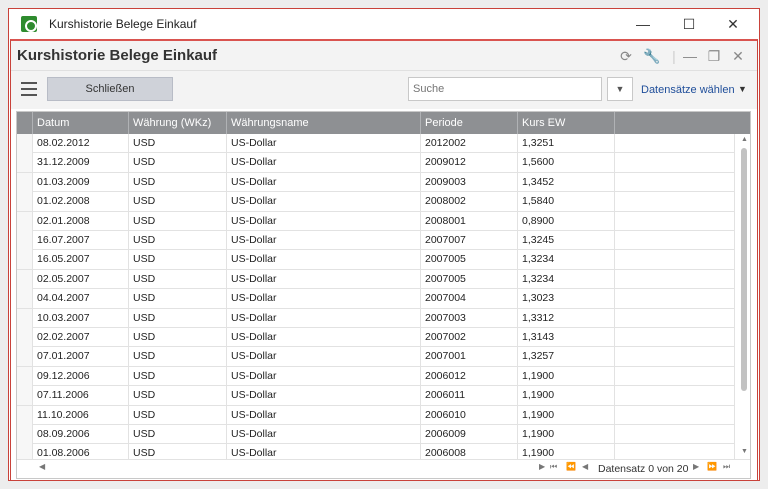 The image size is (768, 489). What do you see at coordinates (376, 435) in the screenshot?
I see `table-row: 08.09.2006 USD US-Dollar 2006009 1,1900` at bounding box center [376, 435].